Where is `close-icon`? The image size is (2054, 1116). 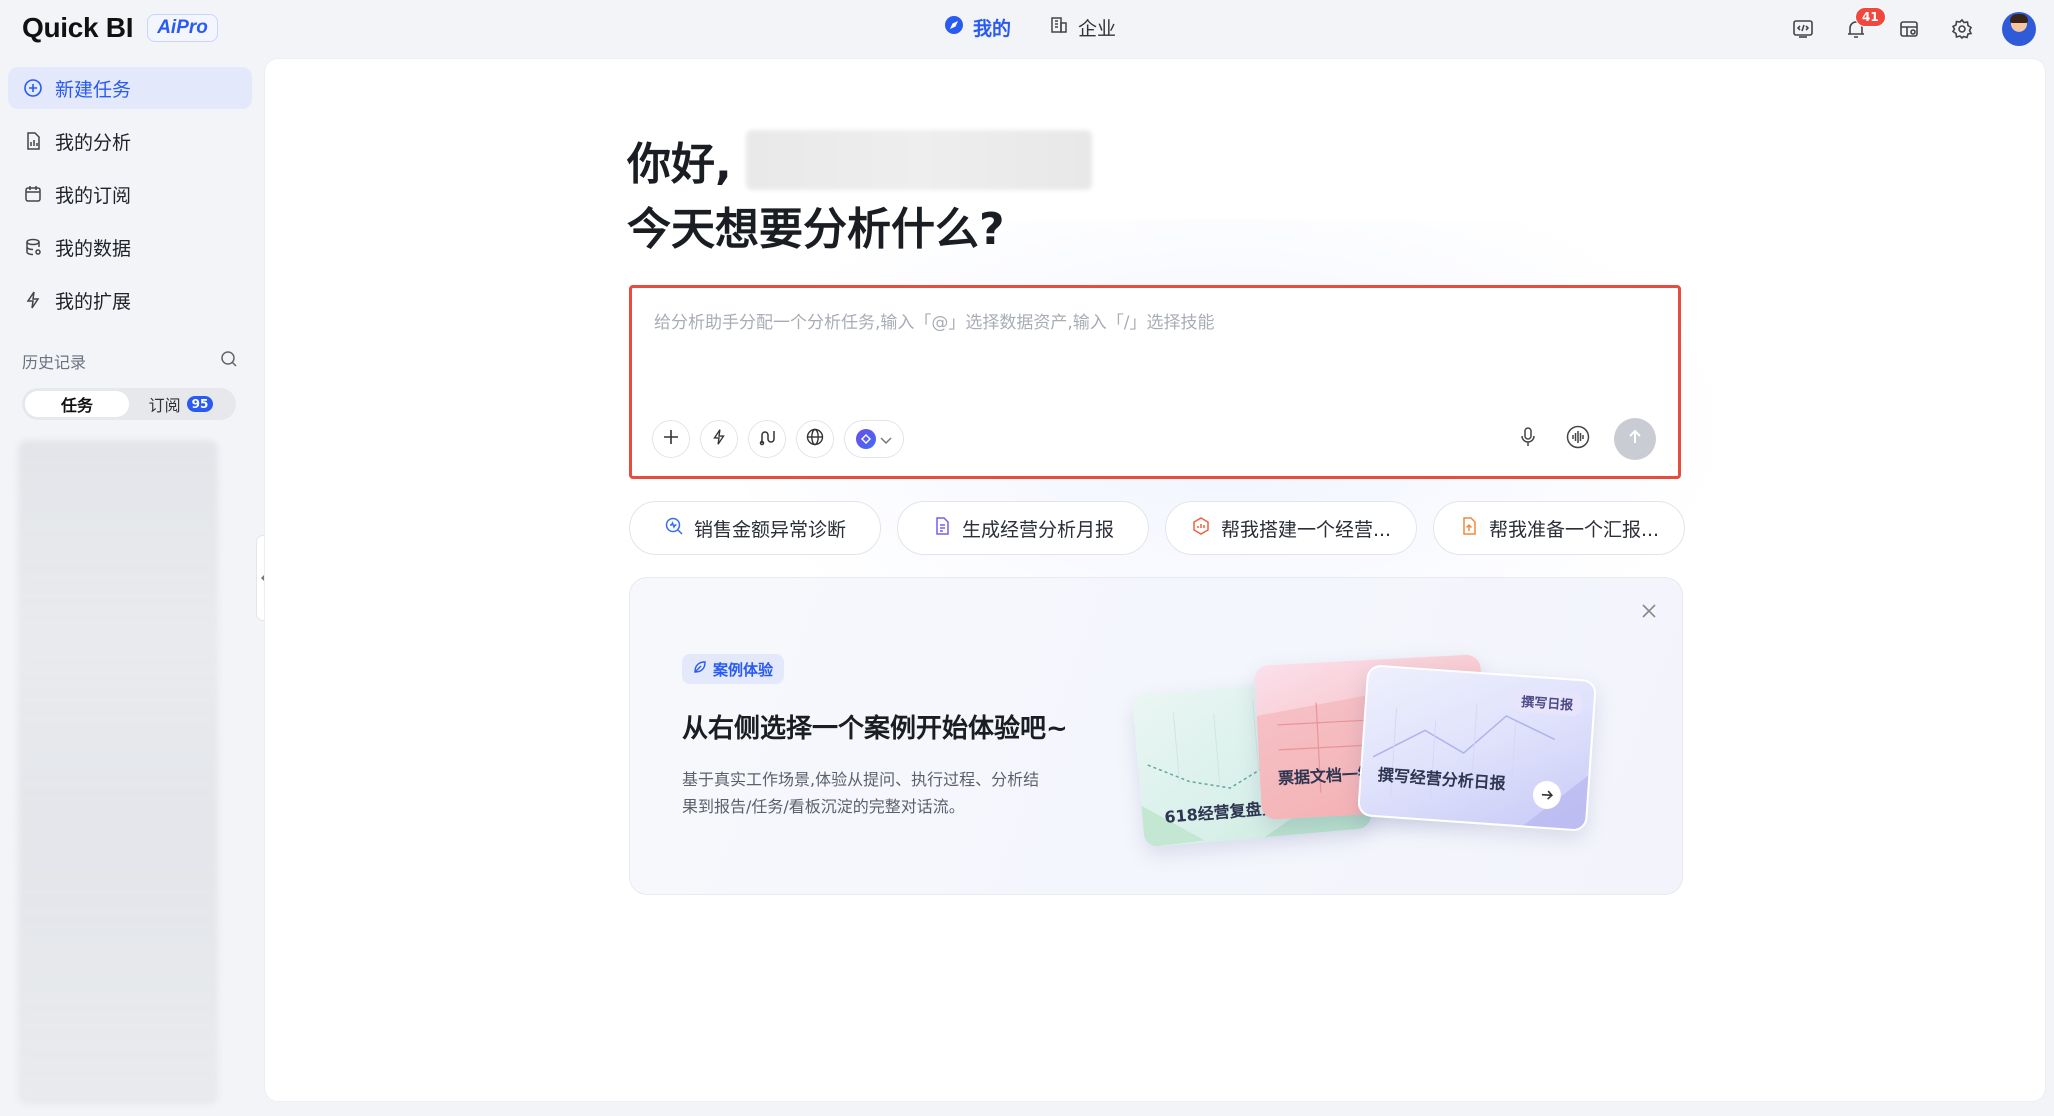 close-icon is located at coordinates (1649, 611).